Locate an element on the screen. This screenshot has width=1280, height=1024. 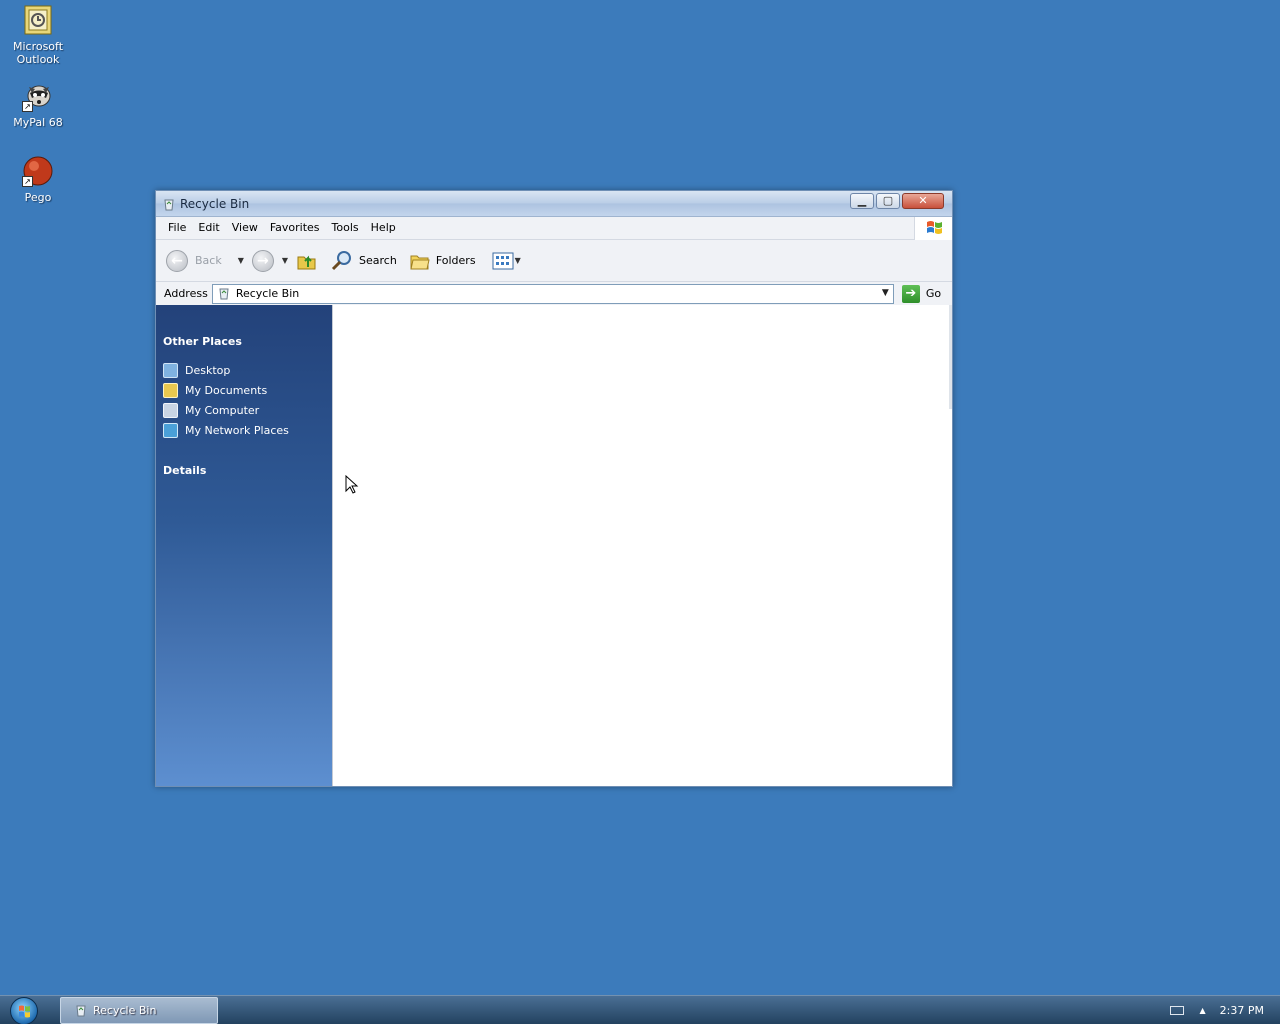
network-places-icon is located at coordinates (170, 430).